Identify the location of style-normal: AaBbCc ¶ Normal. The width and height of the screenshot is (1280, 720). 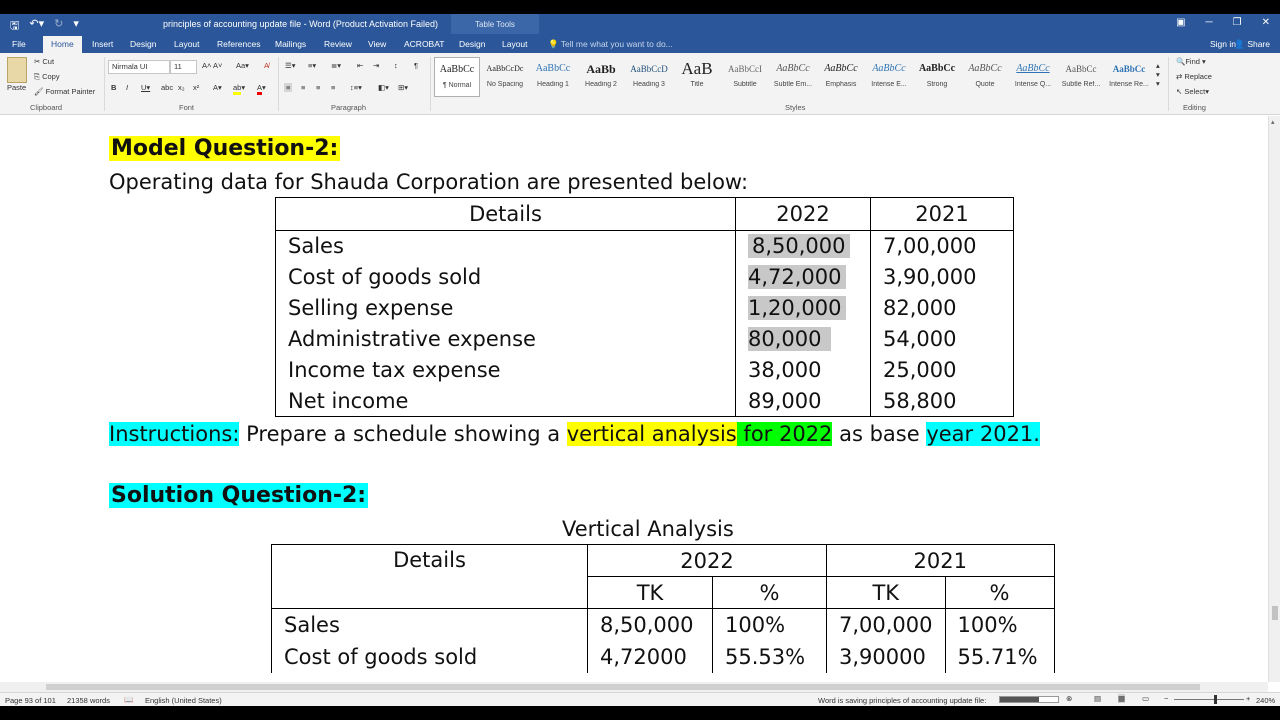
(457, 77).